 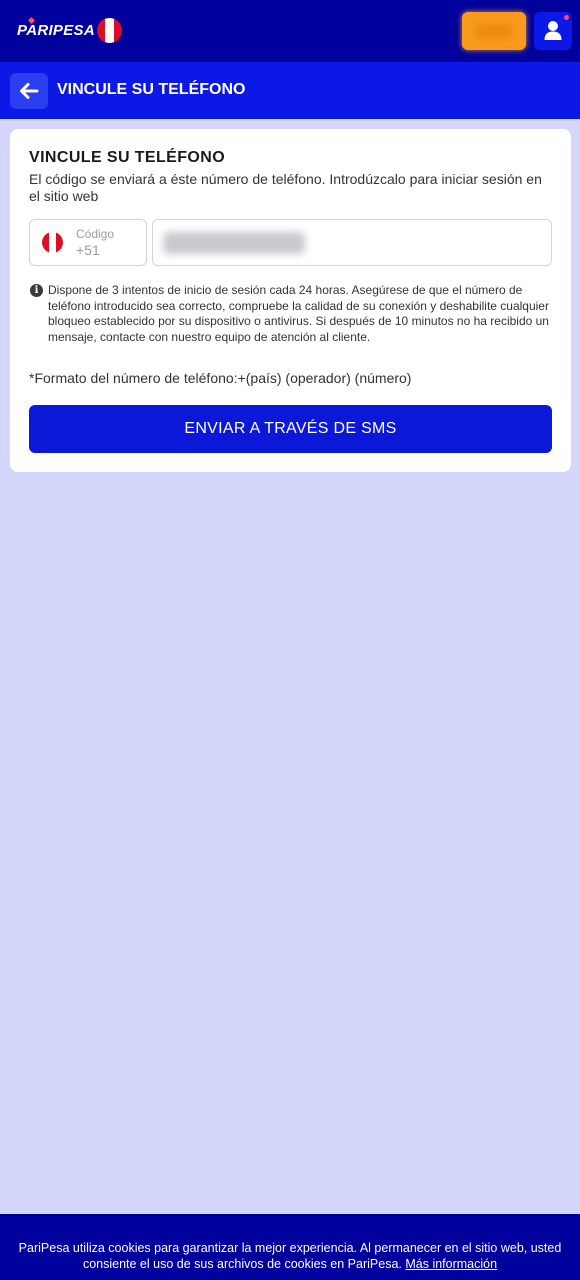 What do you see at coordinates (290, 90) in the screenshot?
I see `page-header: VINCULE SU TELÉFONO` at bounding box center [290, 90].